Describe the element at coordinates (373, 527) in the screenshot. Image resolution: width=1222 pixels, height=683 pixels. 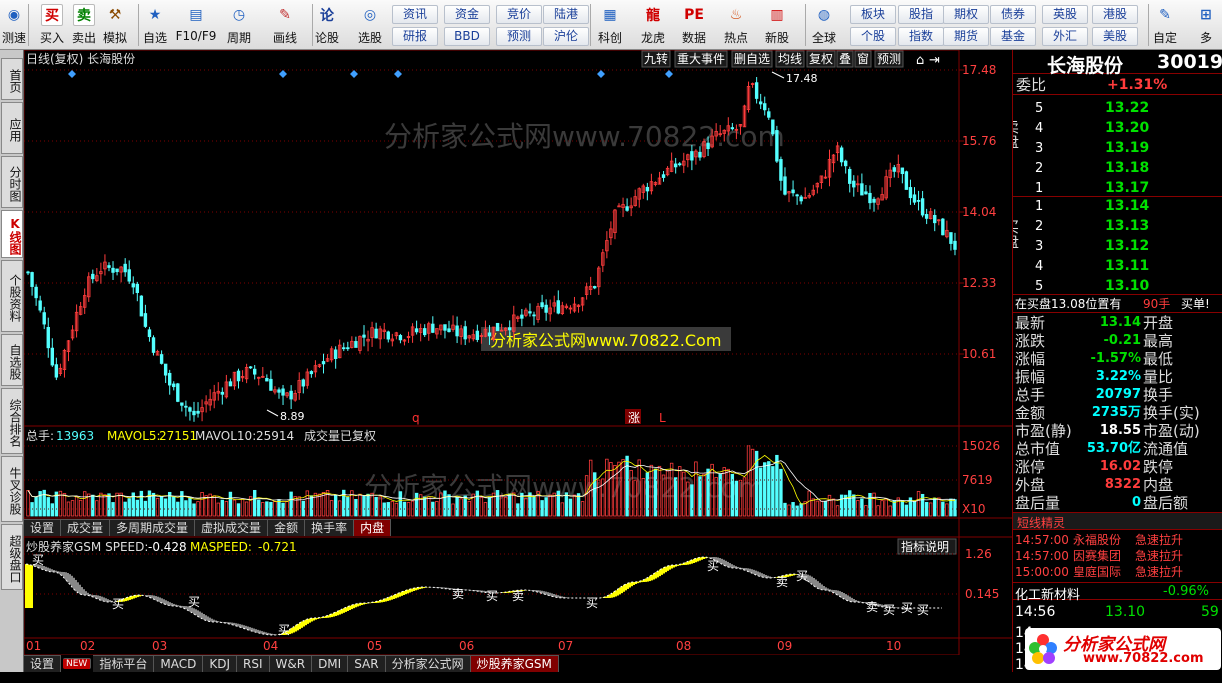
I see `volume-tab: 内盘` at that location.